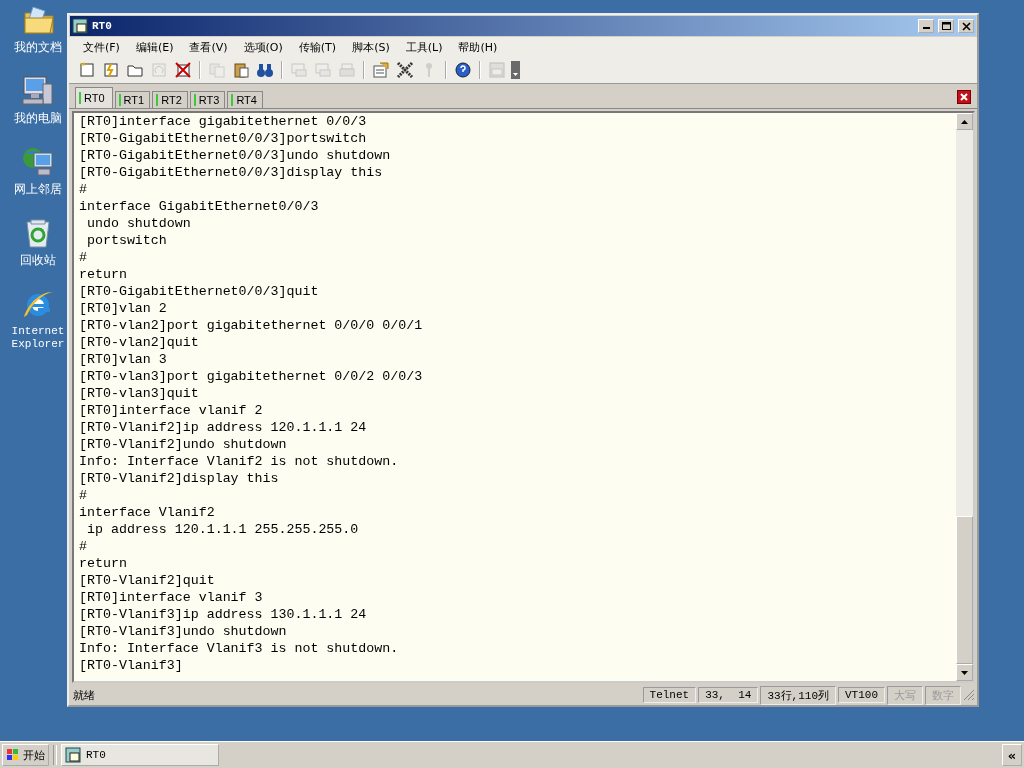 Image resolution: width=1024 pixels, height=768 pixels. Describe the element at coordinates (139, 342) in the screenshot. I see `terminal-line: [RT0-vlan2]quit` at that location.